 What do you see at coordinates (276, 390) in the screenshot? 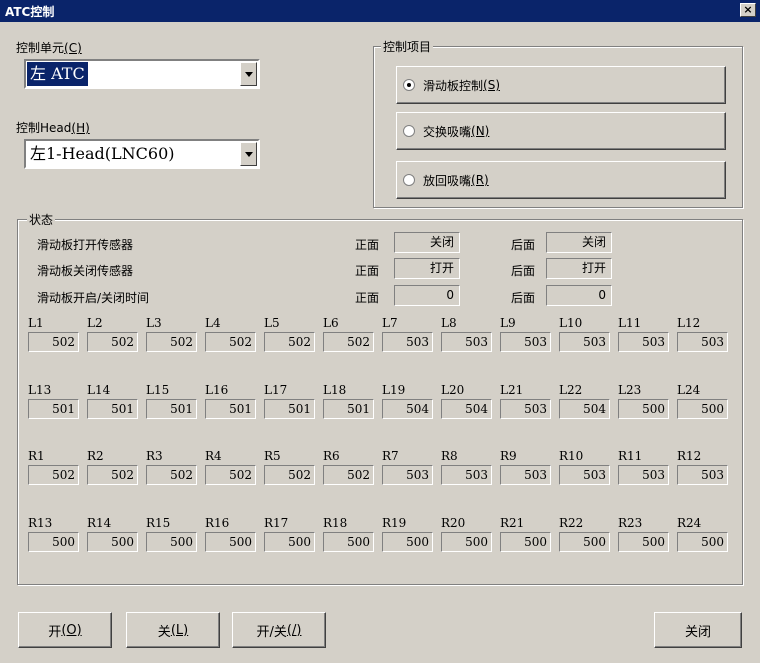
I see `head-label: L17` at bounding box center [276, 390].